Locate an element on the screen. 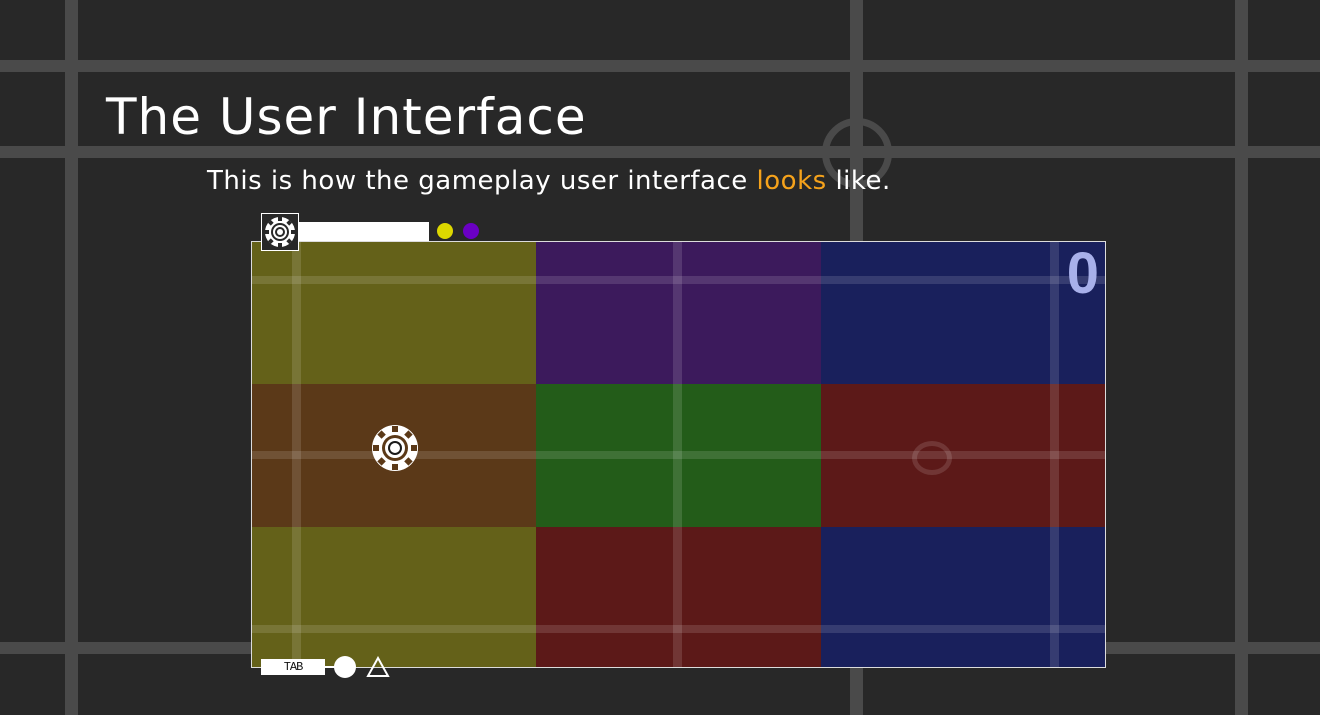 This screenshot has height=715, width=1320. triangle-shape-icon is located at coordinates (378, 667).